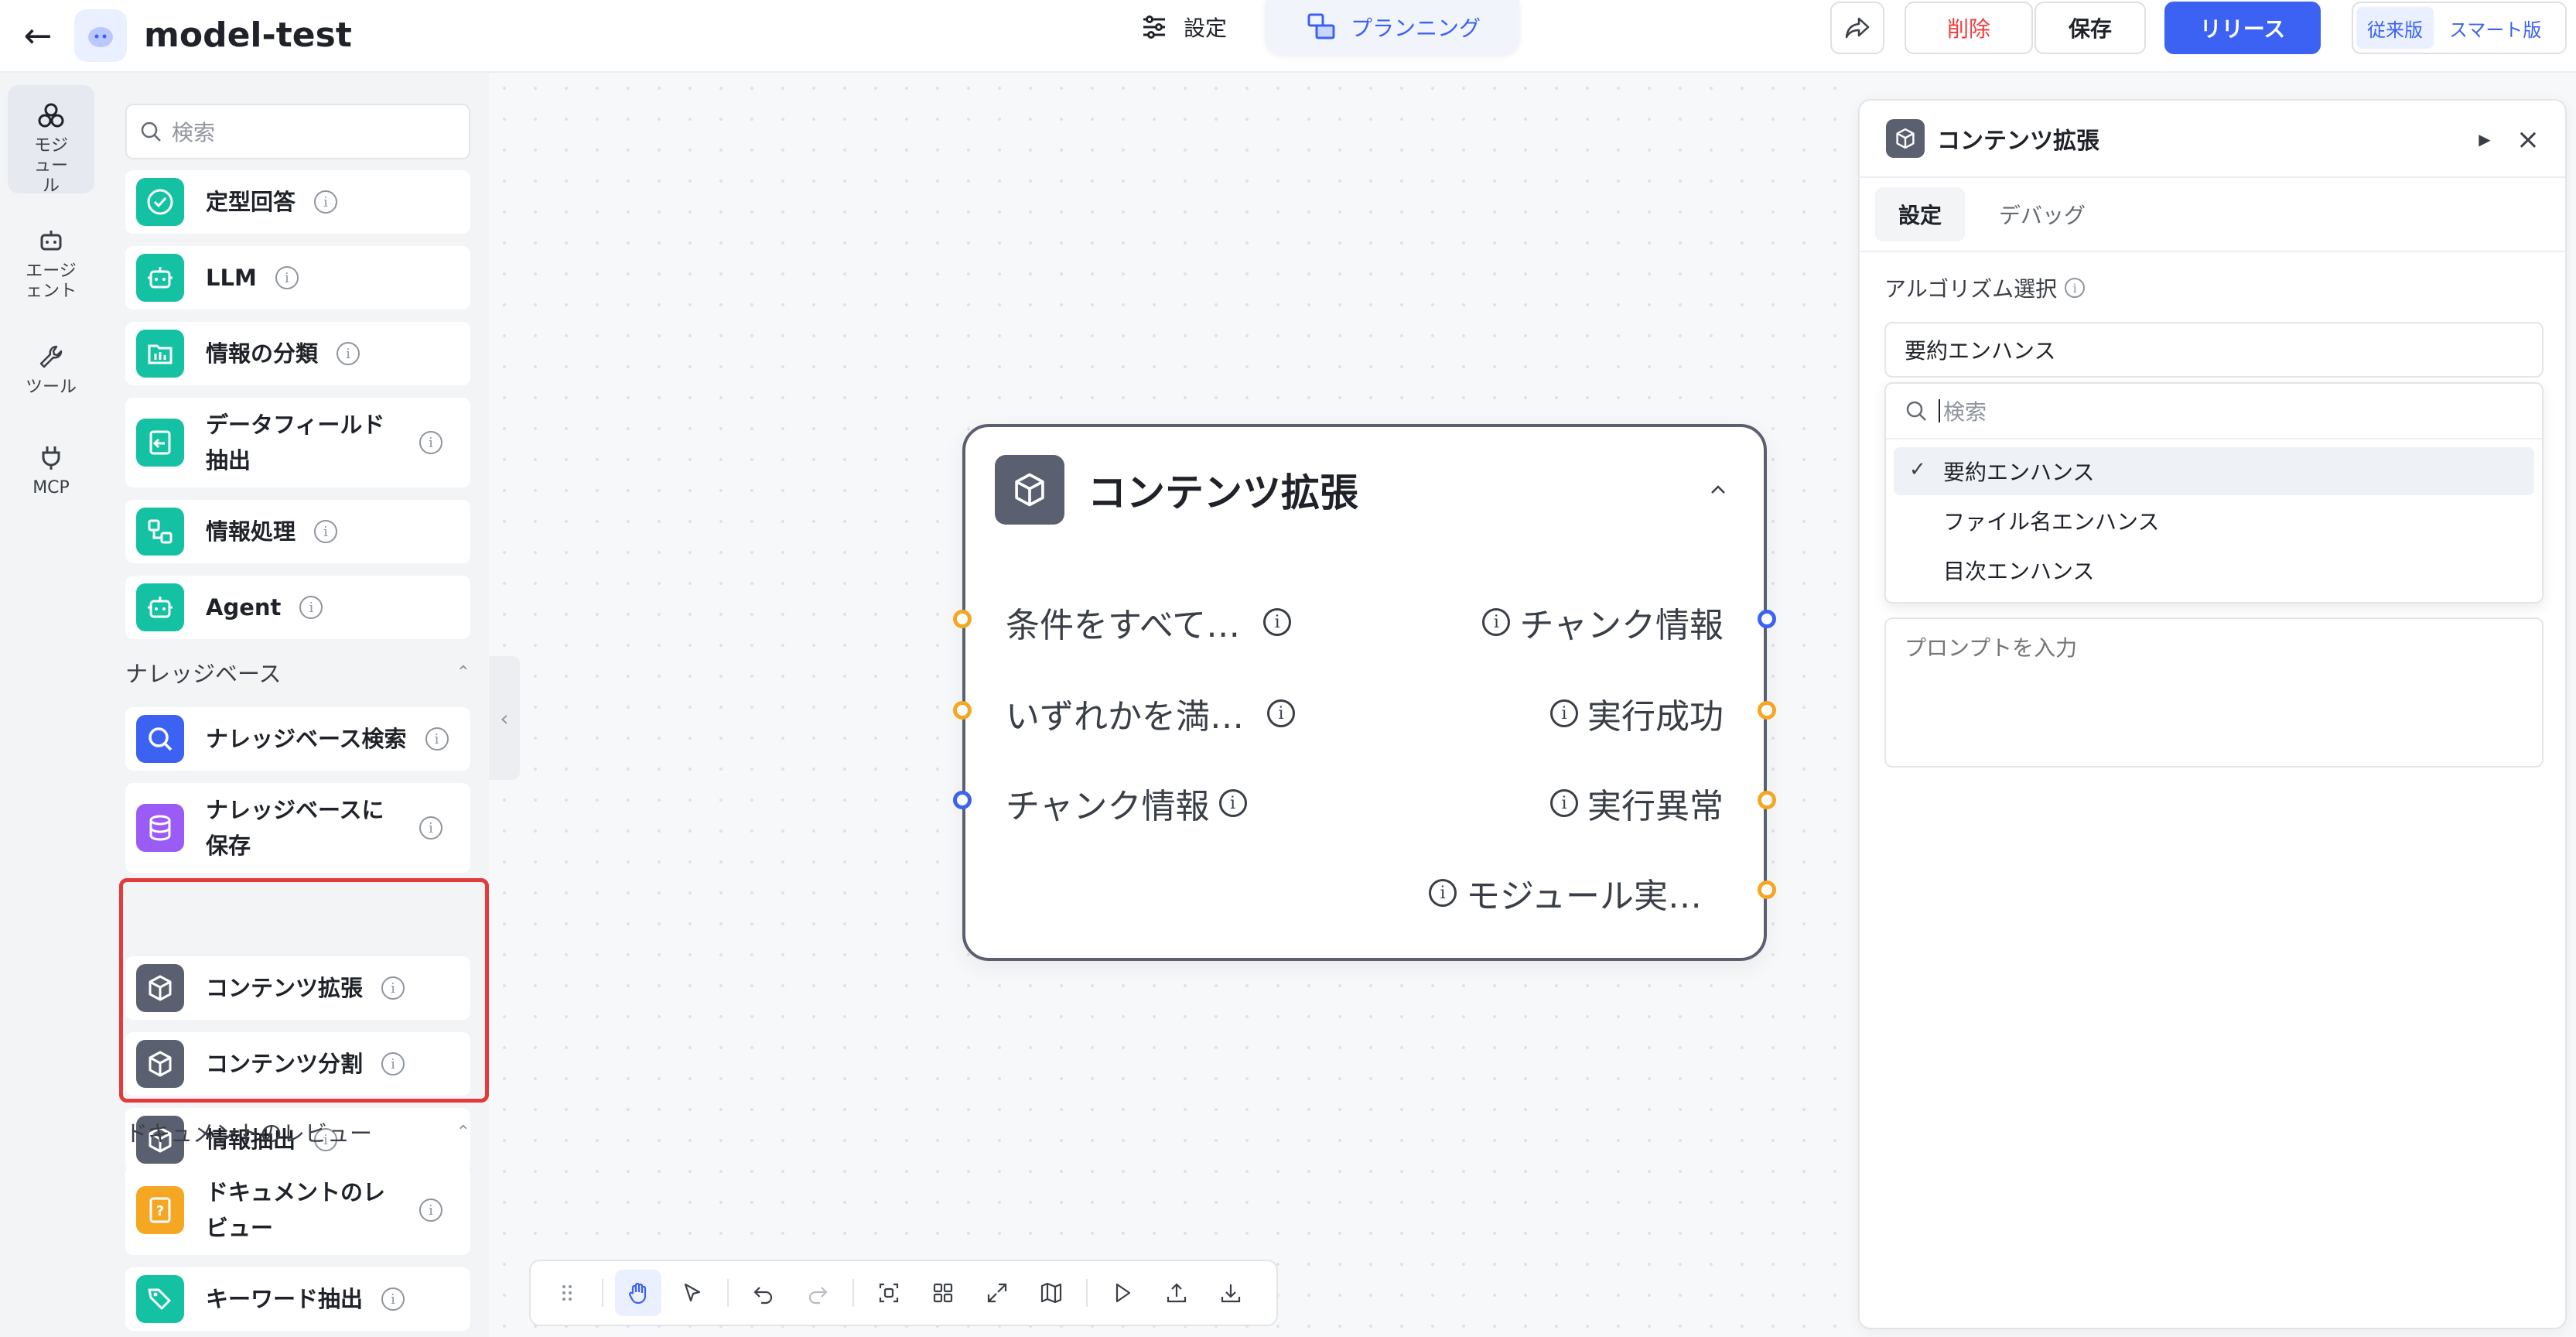  I want to click on map-icon, so click(1051, 1293).